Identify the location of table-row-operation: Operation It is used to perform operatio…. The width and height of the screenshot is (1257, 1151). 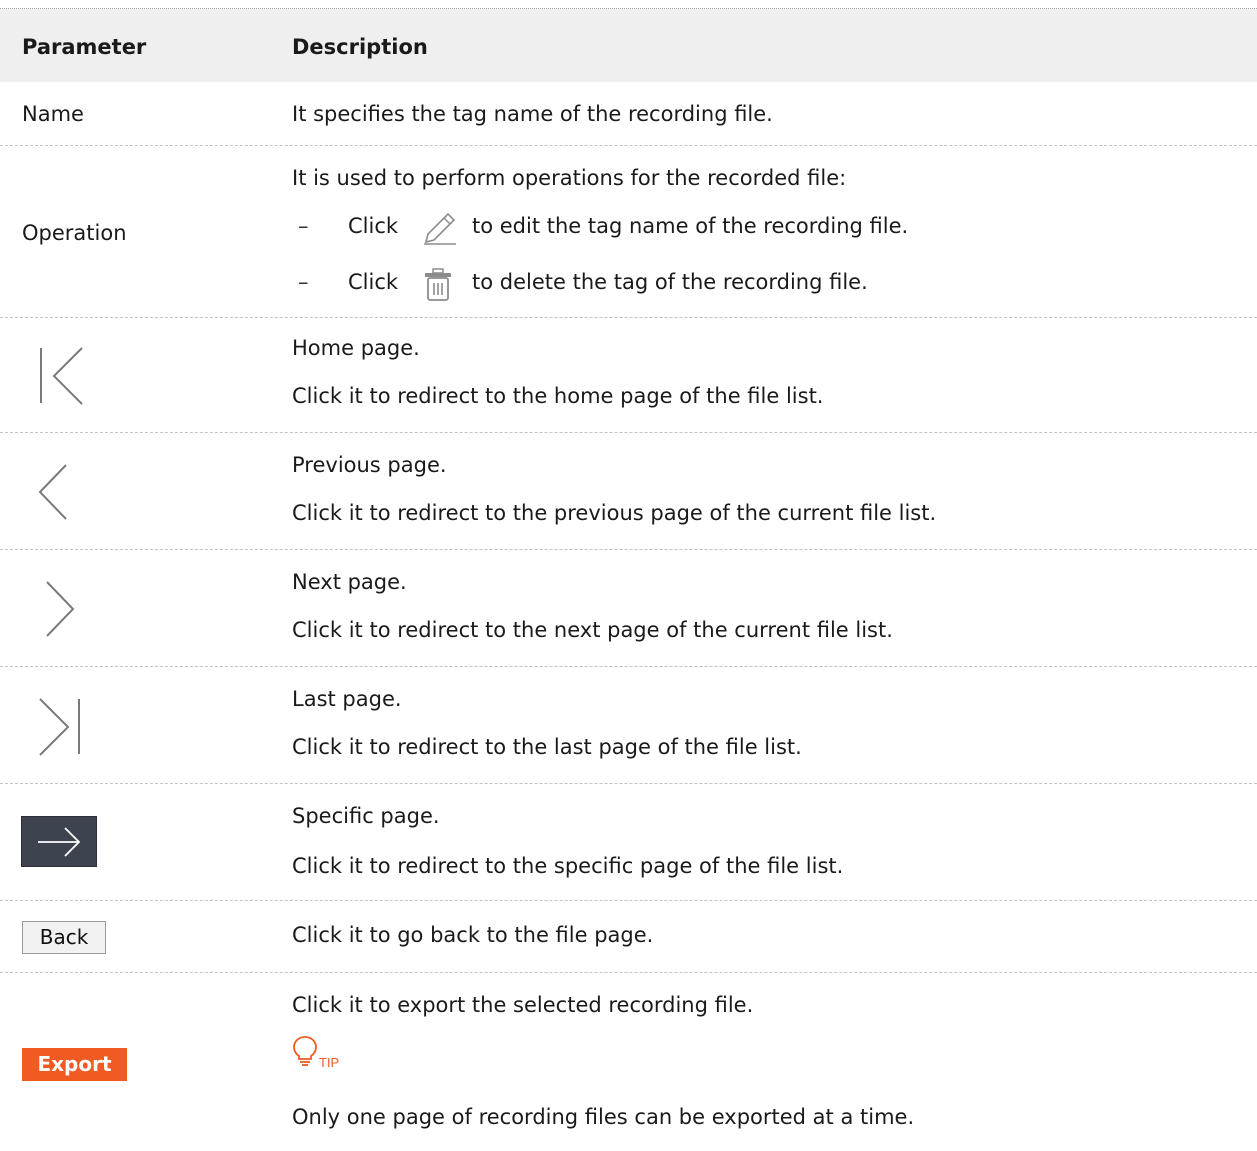
(628, 231).